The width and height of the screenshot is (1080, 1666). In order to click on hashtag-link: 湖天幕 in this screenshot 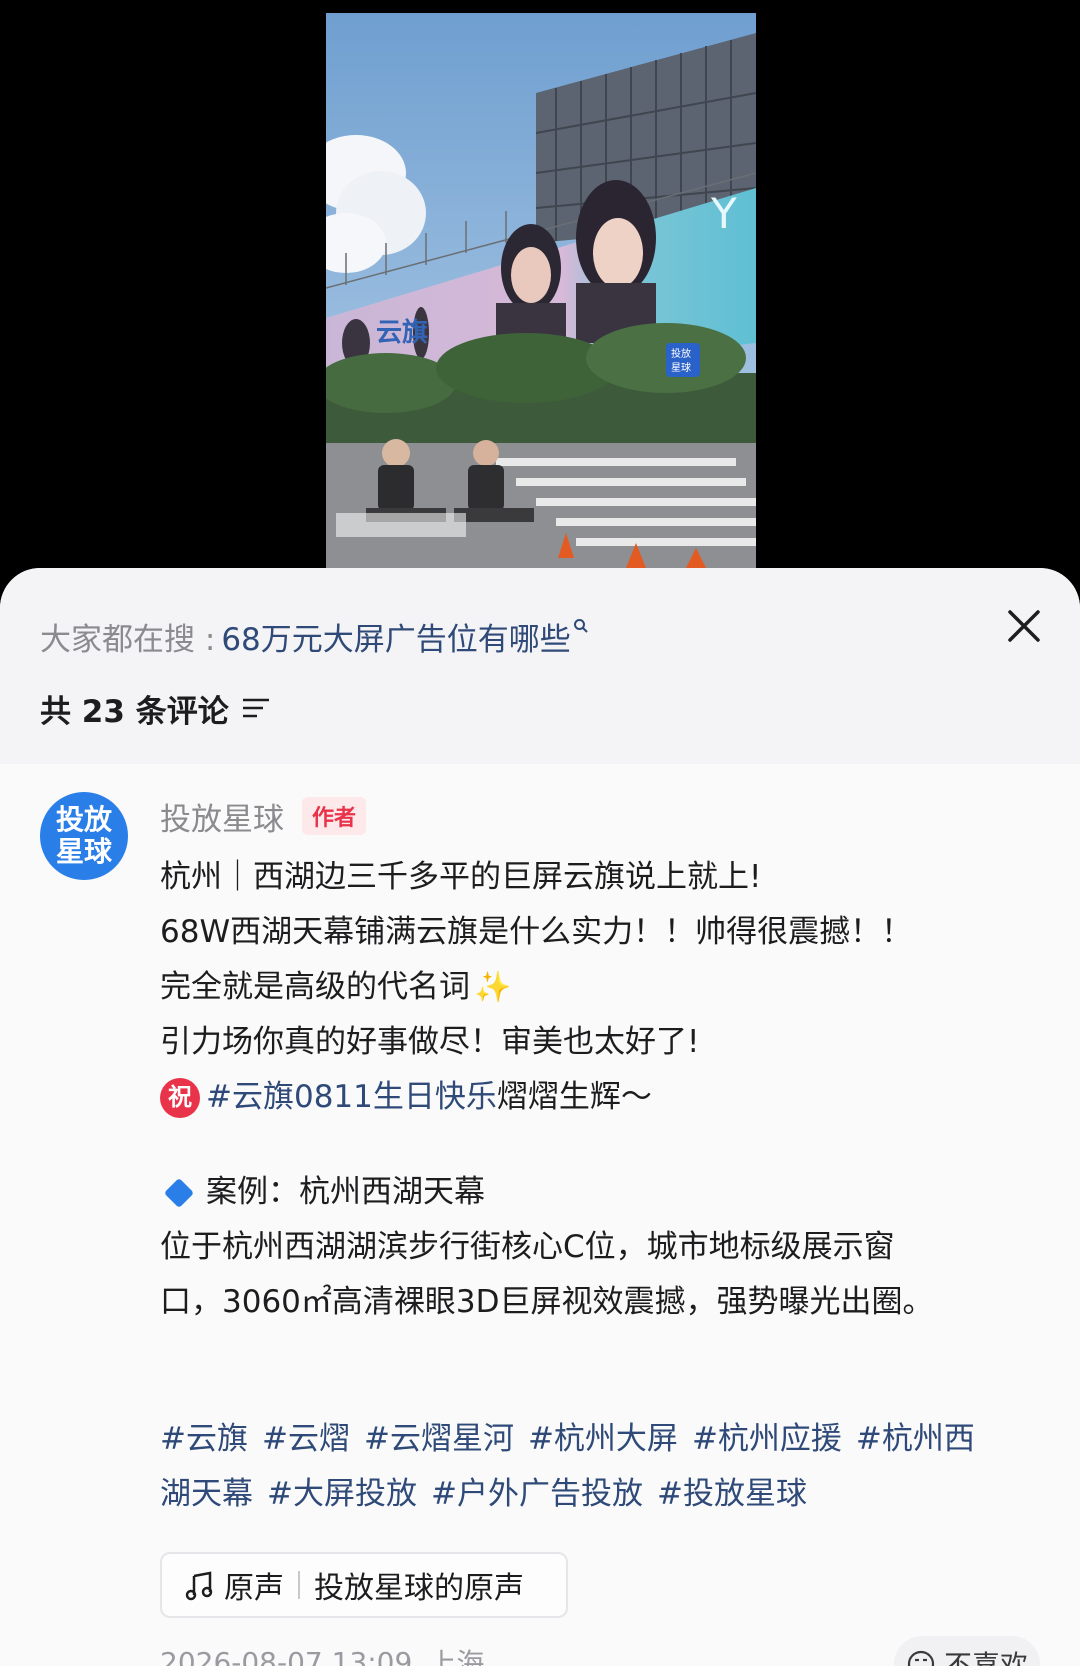, I will do `click(206, 1494)`.